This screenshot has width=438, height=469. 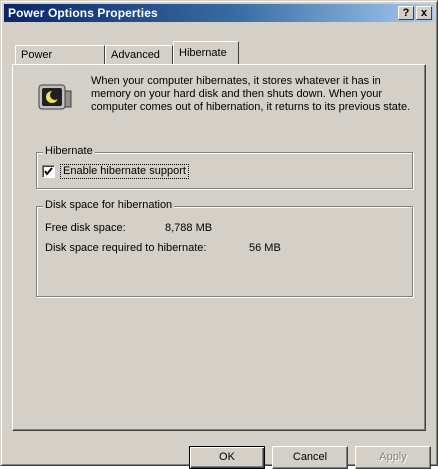 What do you see at coordinates (189, 228) in the screenshot?
I see `free-space-value: 8,788 MB` at bounding box center [189, 228].